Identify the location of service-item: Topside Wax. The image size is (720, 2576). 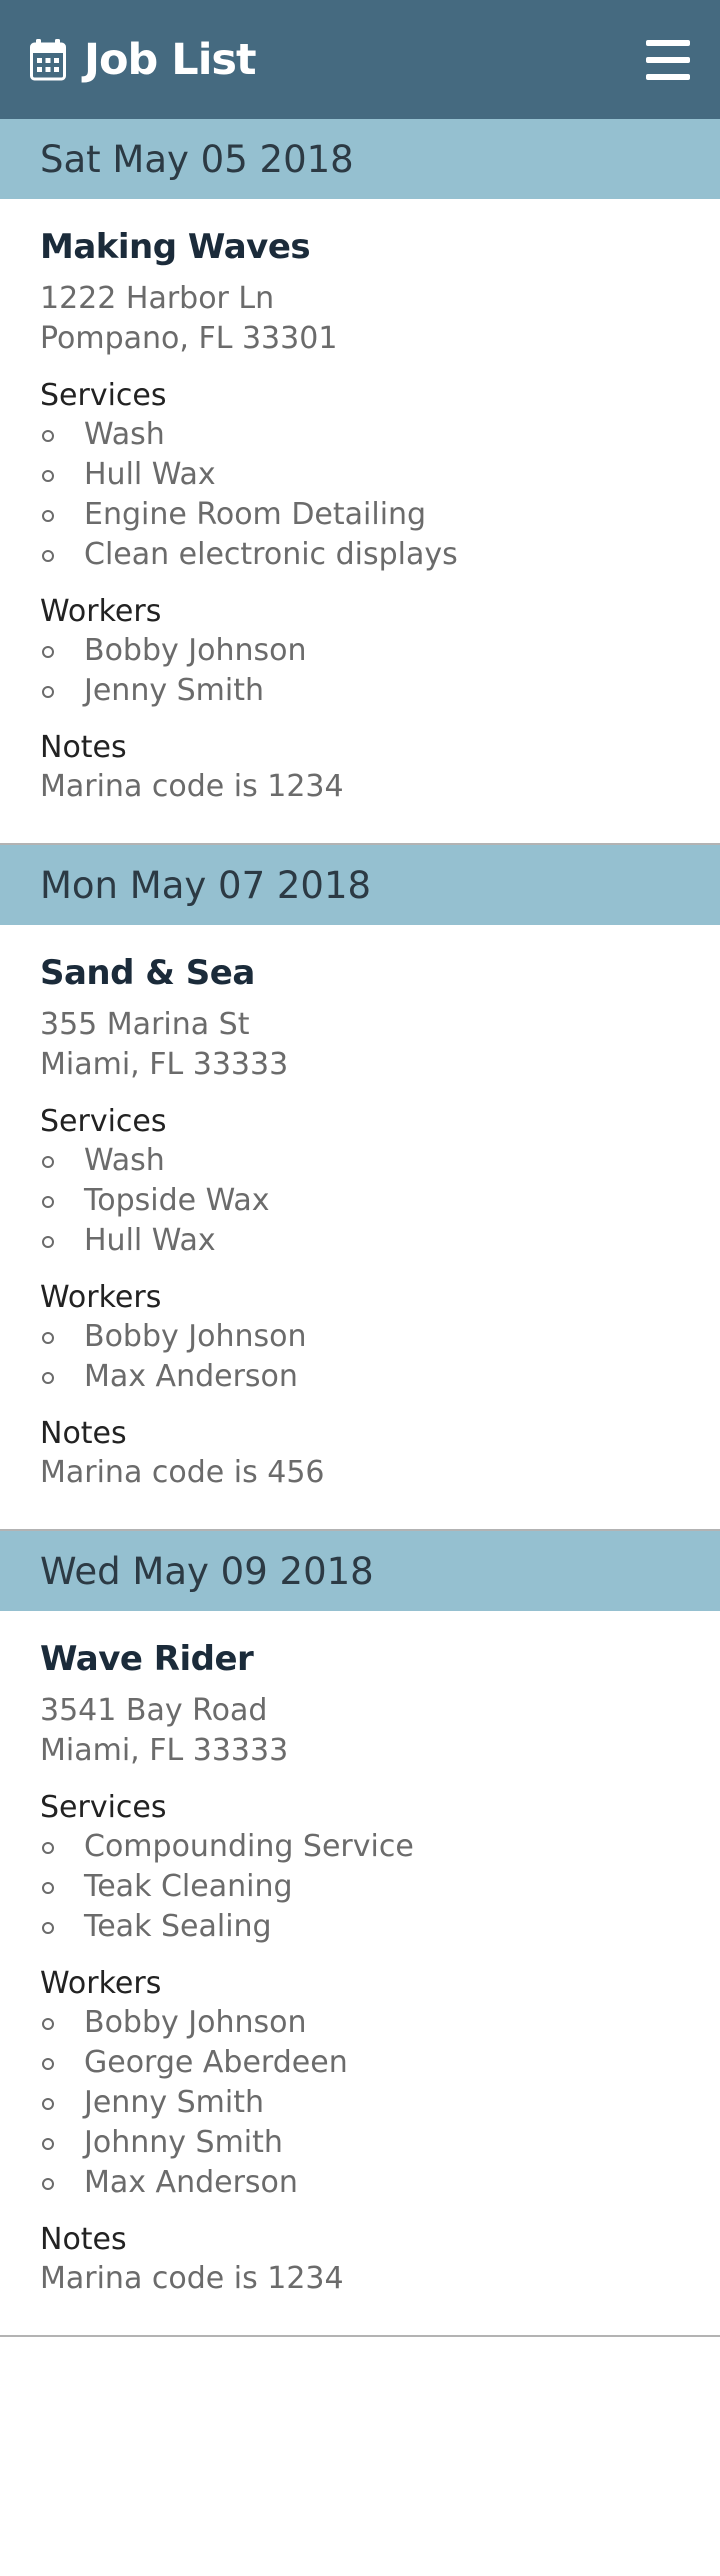
(360, 1201).